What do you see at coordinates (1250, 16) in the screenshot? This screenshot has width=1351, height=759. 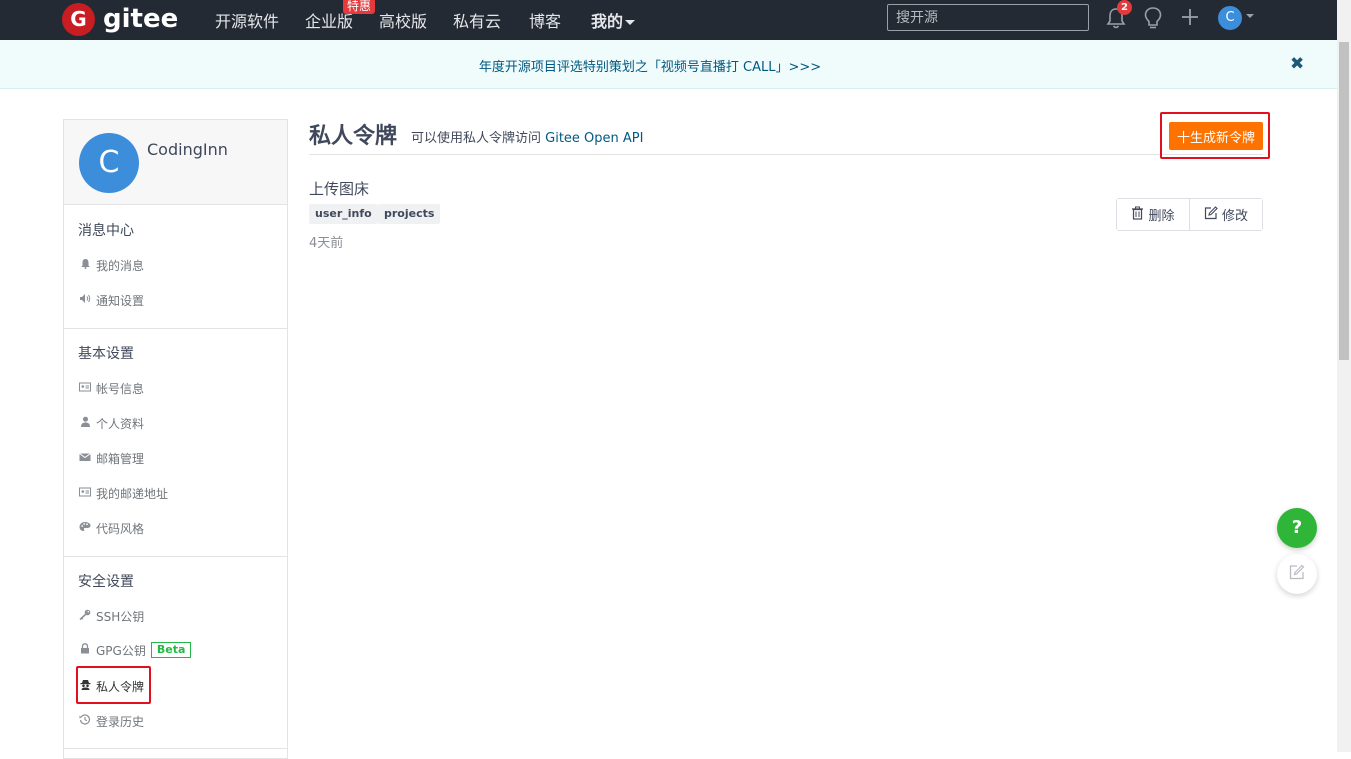 I see `avatar-dropdown-icon` at bounding box center [1250, 16].